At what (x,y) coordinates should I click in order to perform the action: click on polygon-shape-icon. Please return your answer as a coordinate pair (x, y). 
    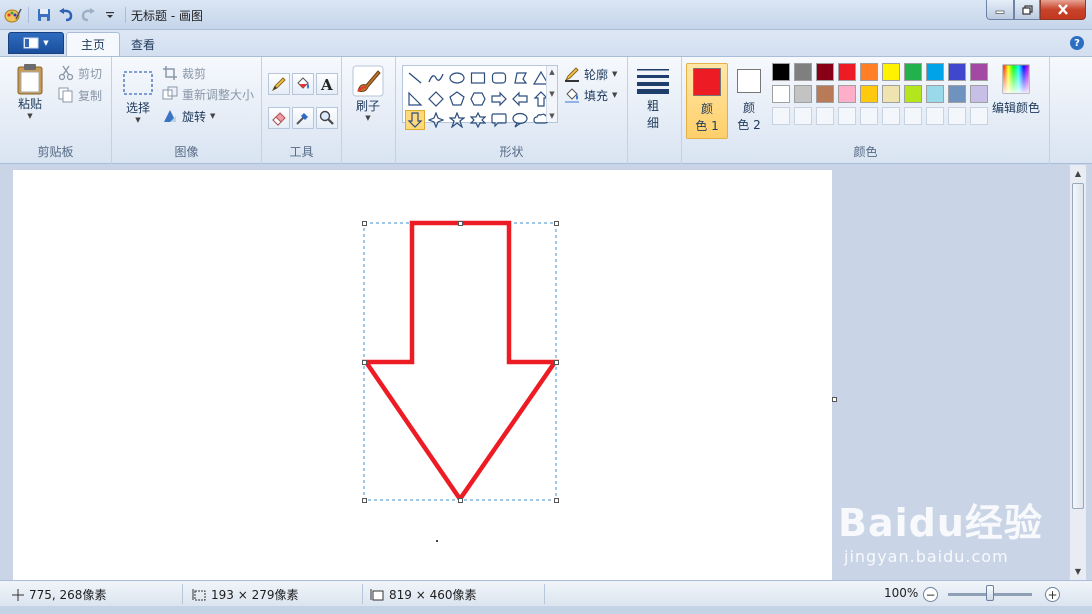
    Looking at the image, I should click on (520, 78).